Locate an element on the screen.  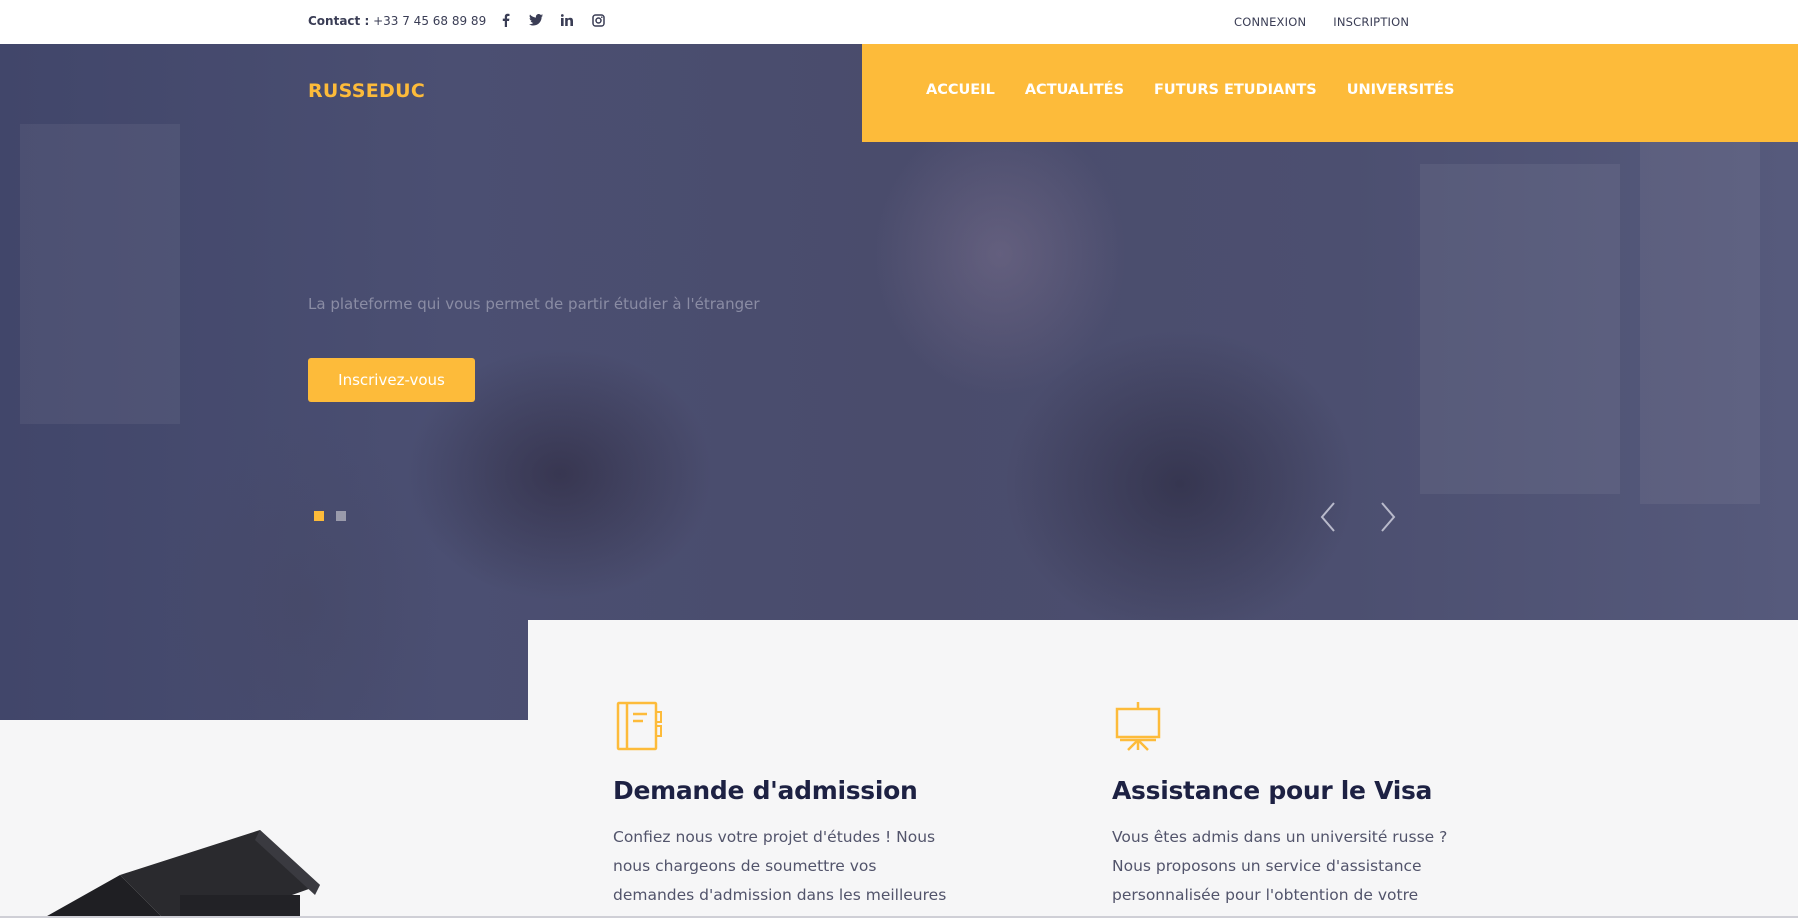
graduation-cap-icon is located at coordinates (181, 874).